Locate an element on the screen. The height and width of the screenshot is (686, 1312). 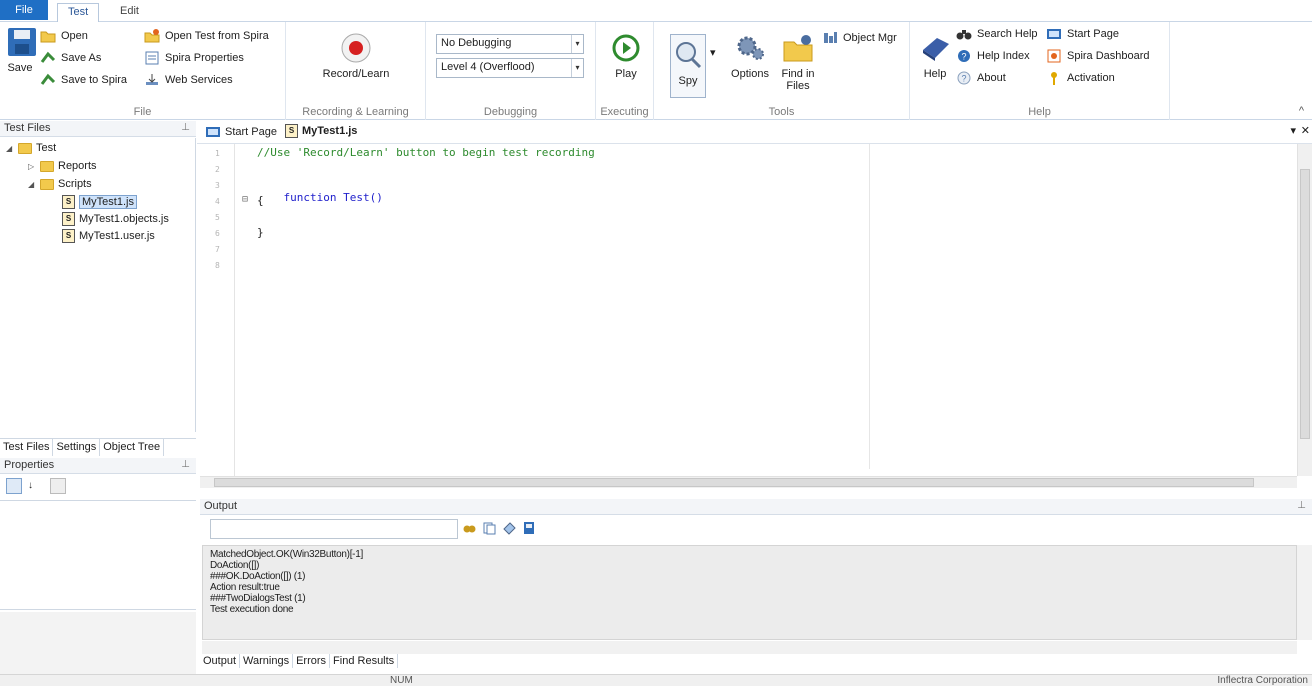
executing-group: Play Executing is located at coordinates (625, 71).